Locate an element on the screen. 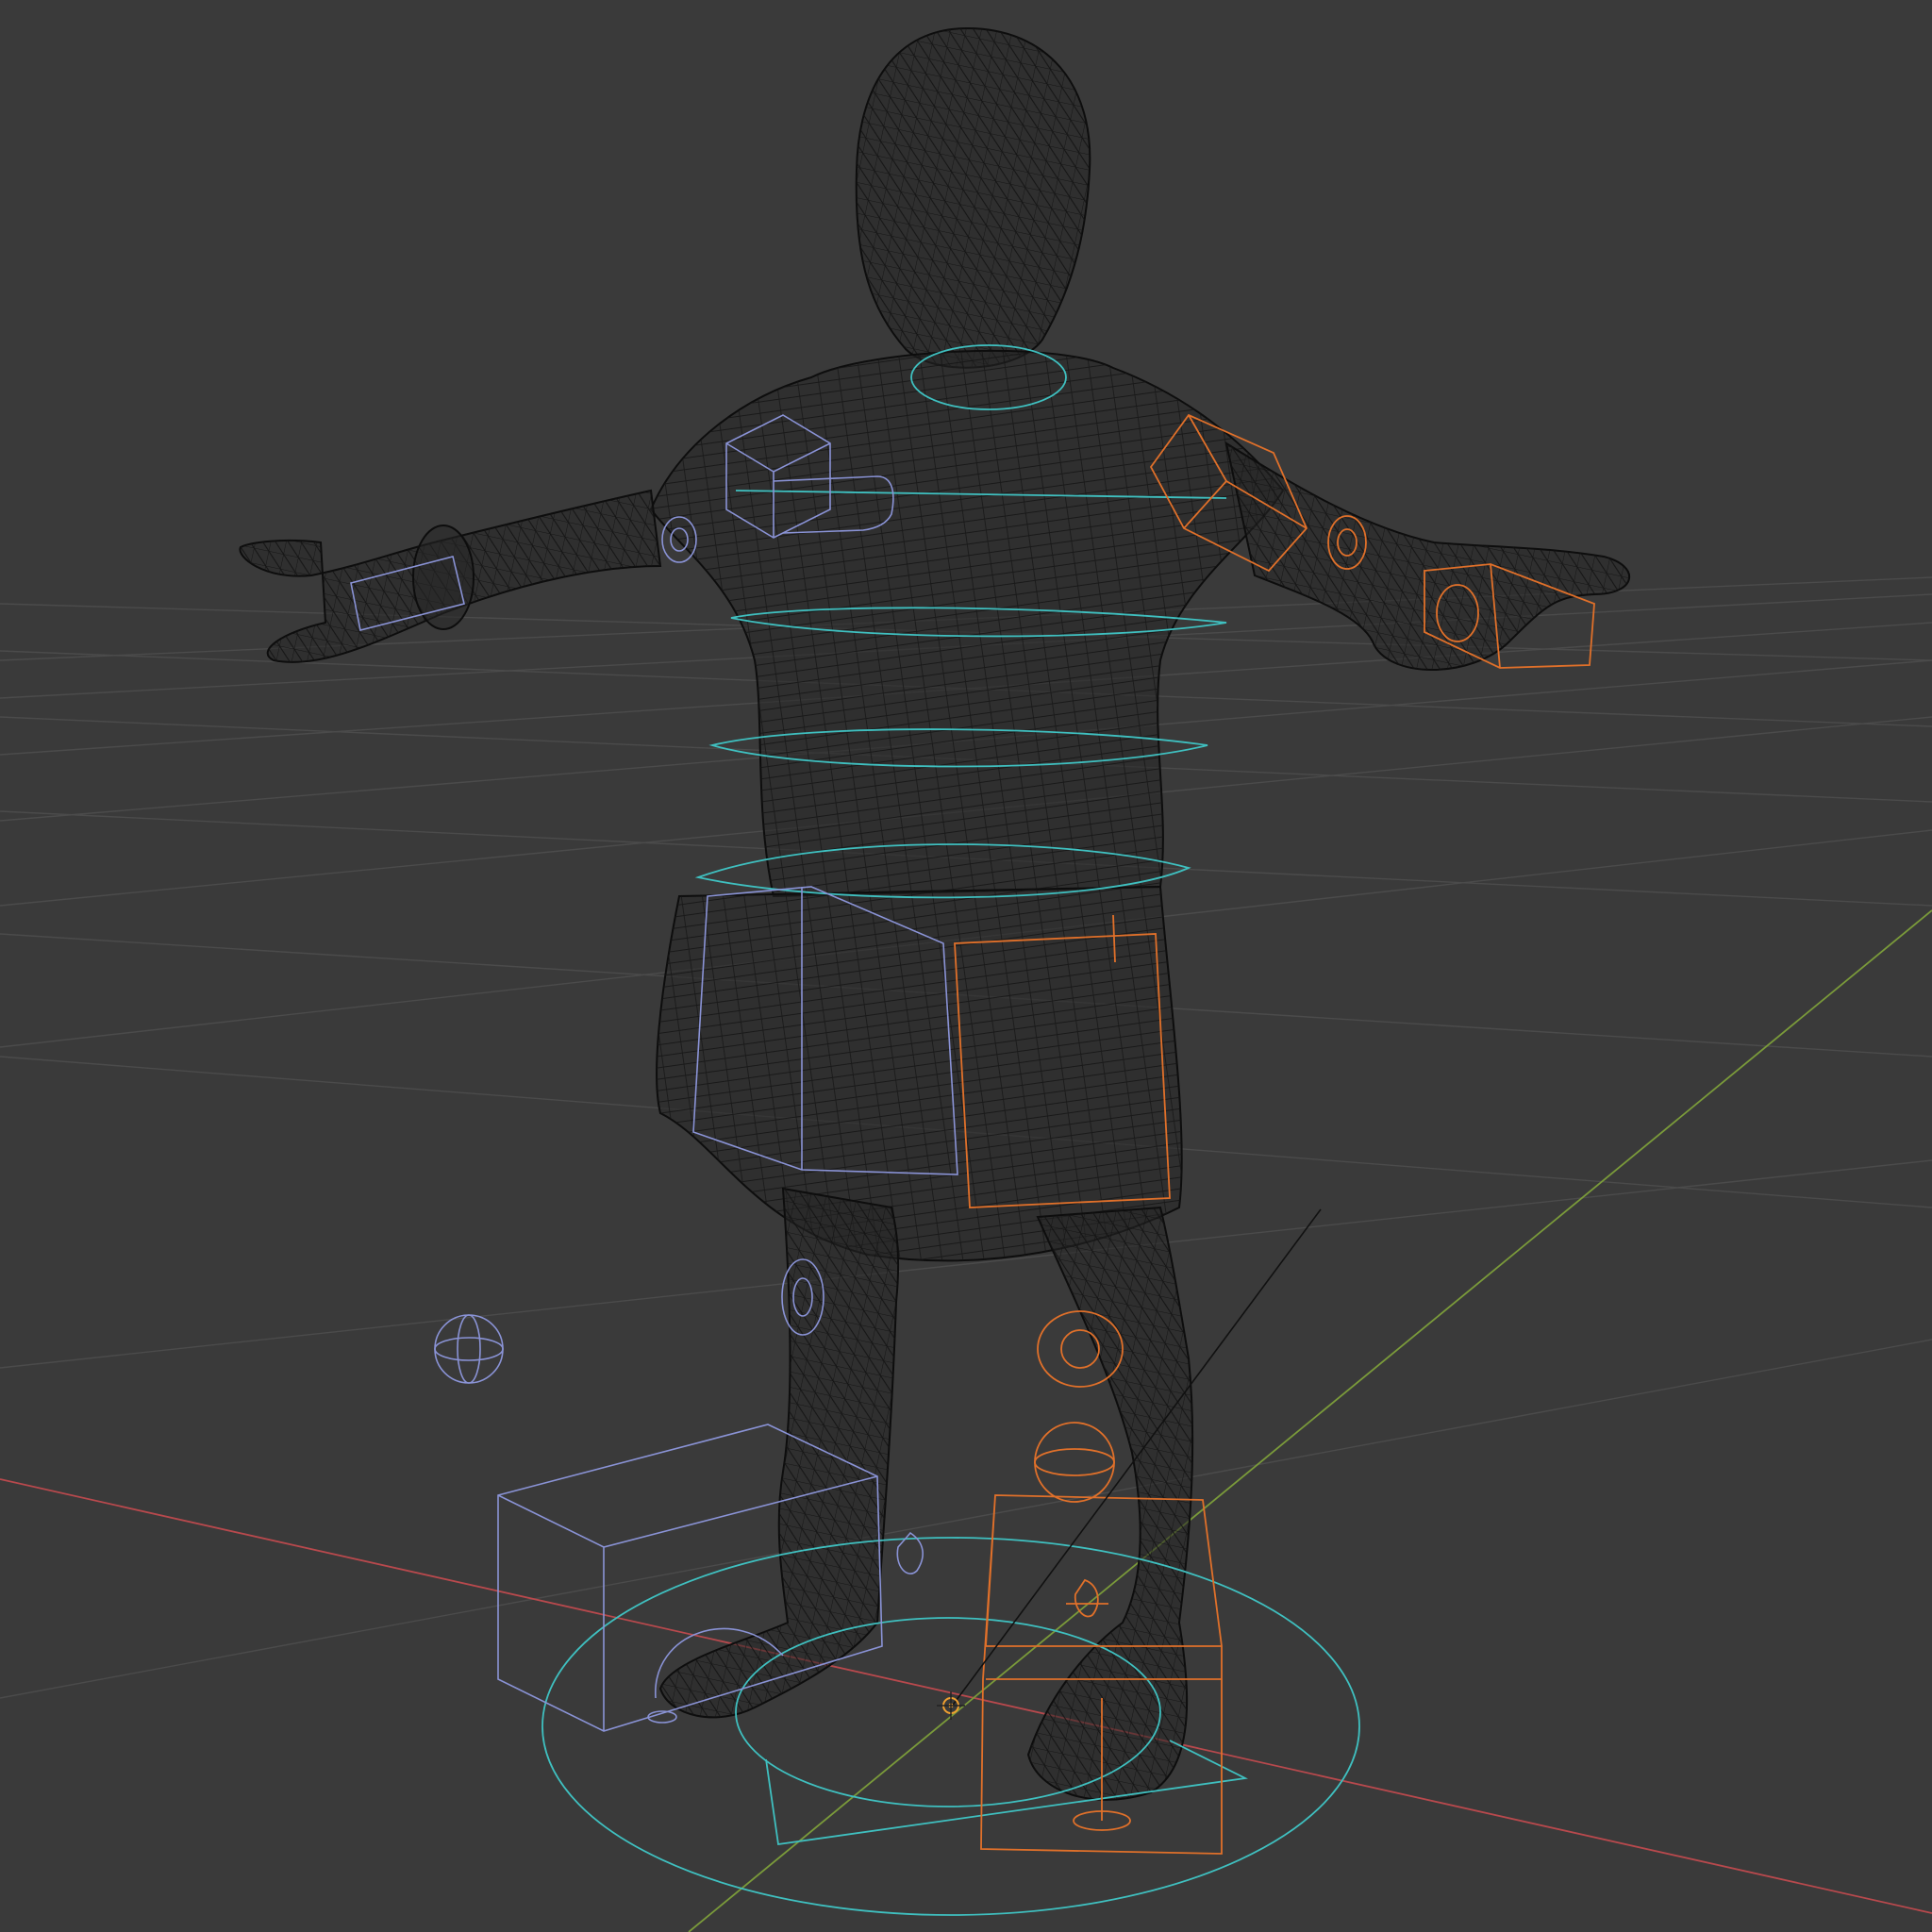 The width and height of the screenshot is (1932, 1932). pole-target-right is located at coordinates (1074, 1462).